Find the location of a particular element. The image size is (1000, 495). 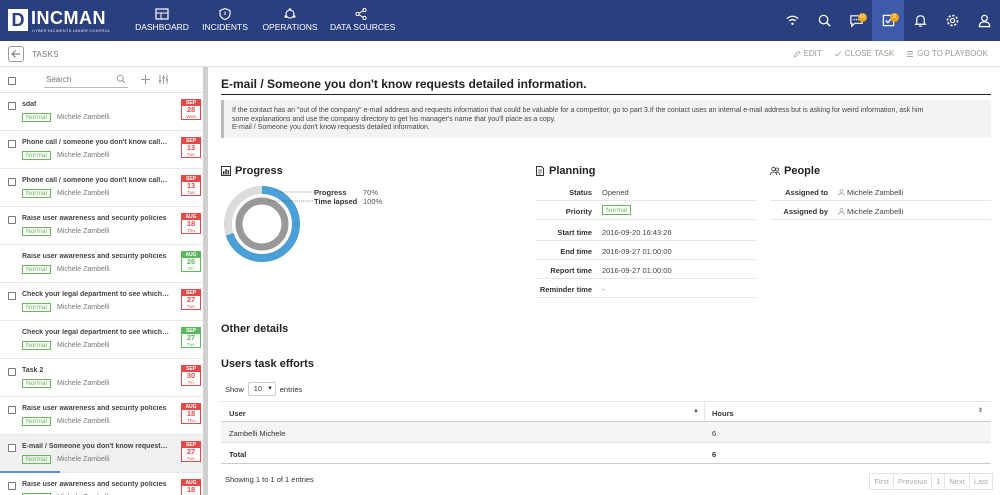

nav-dashboard: DASHBOARD is located at coordinates (162, 20).